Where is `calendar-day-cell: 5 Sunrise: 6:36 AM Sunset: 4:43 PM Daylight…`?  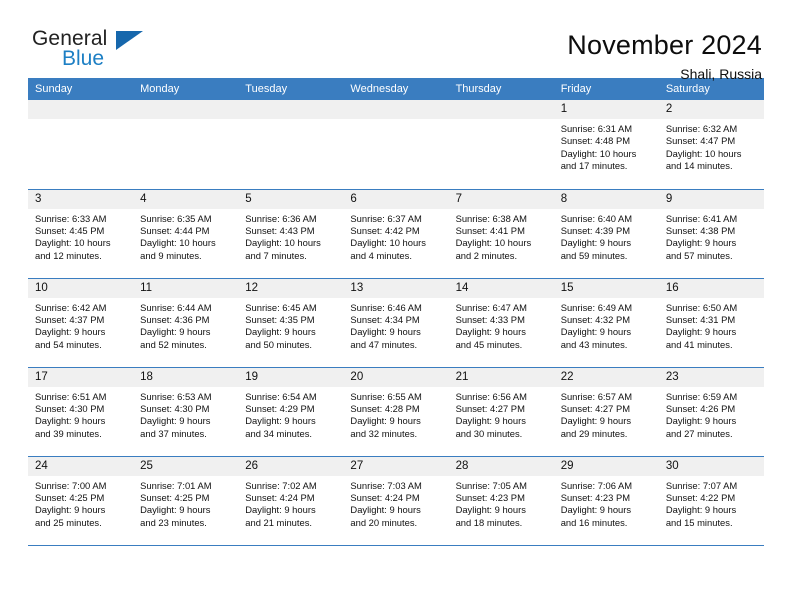
calendar-day-cell: 5 Sunrise: 6:36 AM Sunset: 4:43 PM Daylight… is located at coordinates (291, 233).